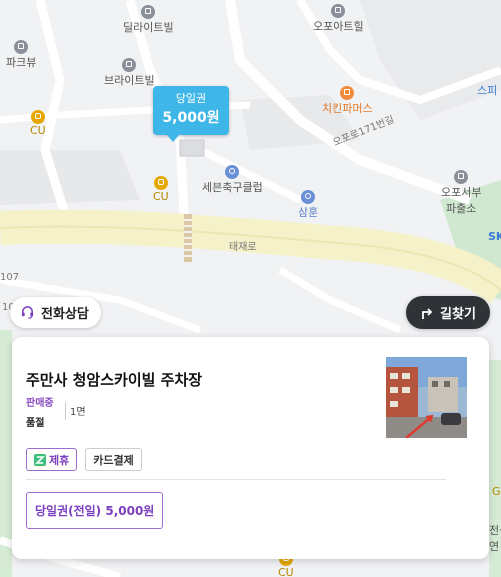 The image size is (501, 577). I want to click on poi-label: 오포아트힐, so click(338, 26).